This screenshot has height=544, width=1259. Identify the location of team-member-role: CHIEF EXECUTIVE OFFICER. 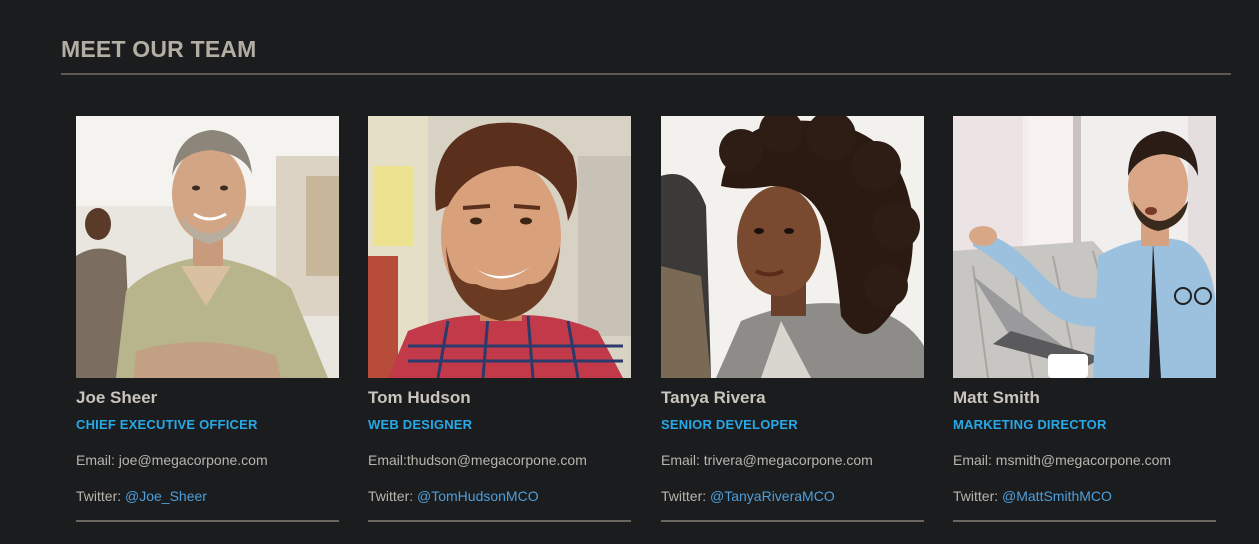
(167, 424).